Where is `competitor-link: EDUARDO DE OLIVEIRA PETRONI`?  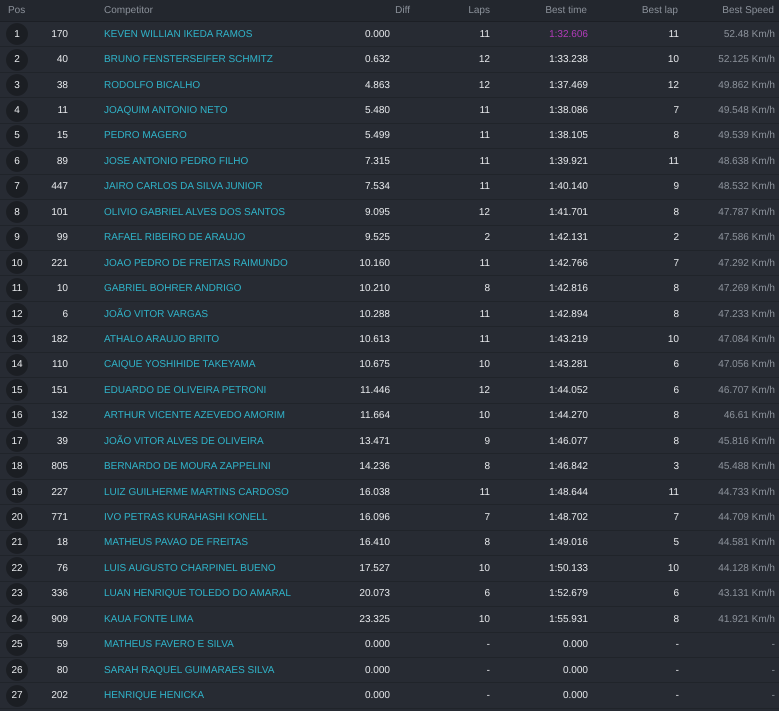 competitor-link: EDUARDO DE OLIVEIRA PETRONI is located at coordinates (219, 390).